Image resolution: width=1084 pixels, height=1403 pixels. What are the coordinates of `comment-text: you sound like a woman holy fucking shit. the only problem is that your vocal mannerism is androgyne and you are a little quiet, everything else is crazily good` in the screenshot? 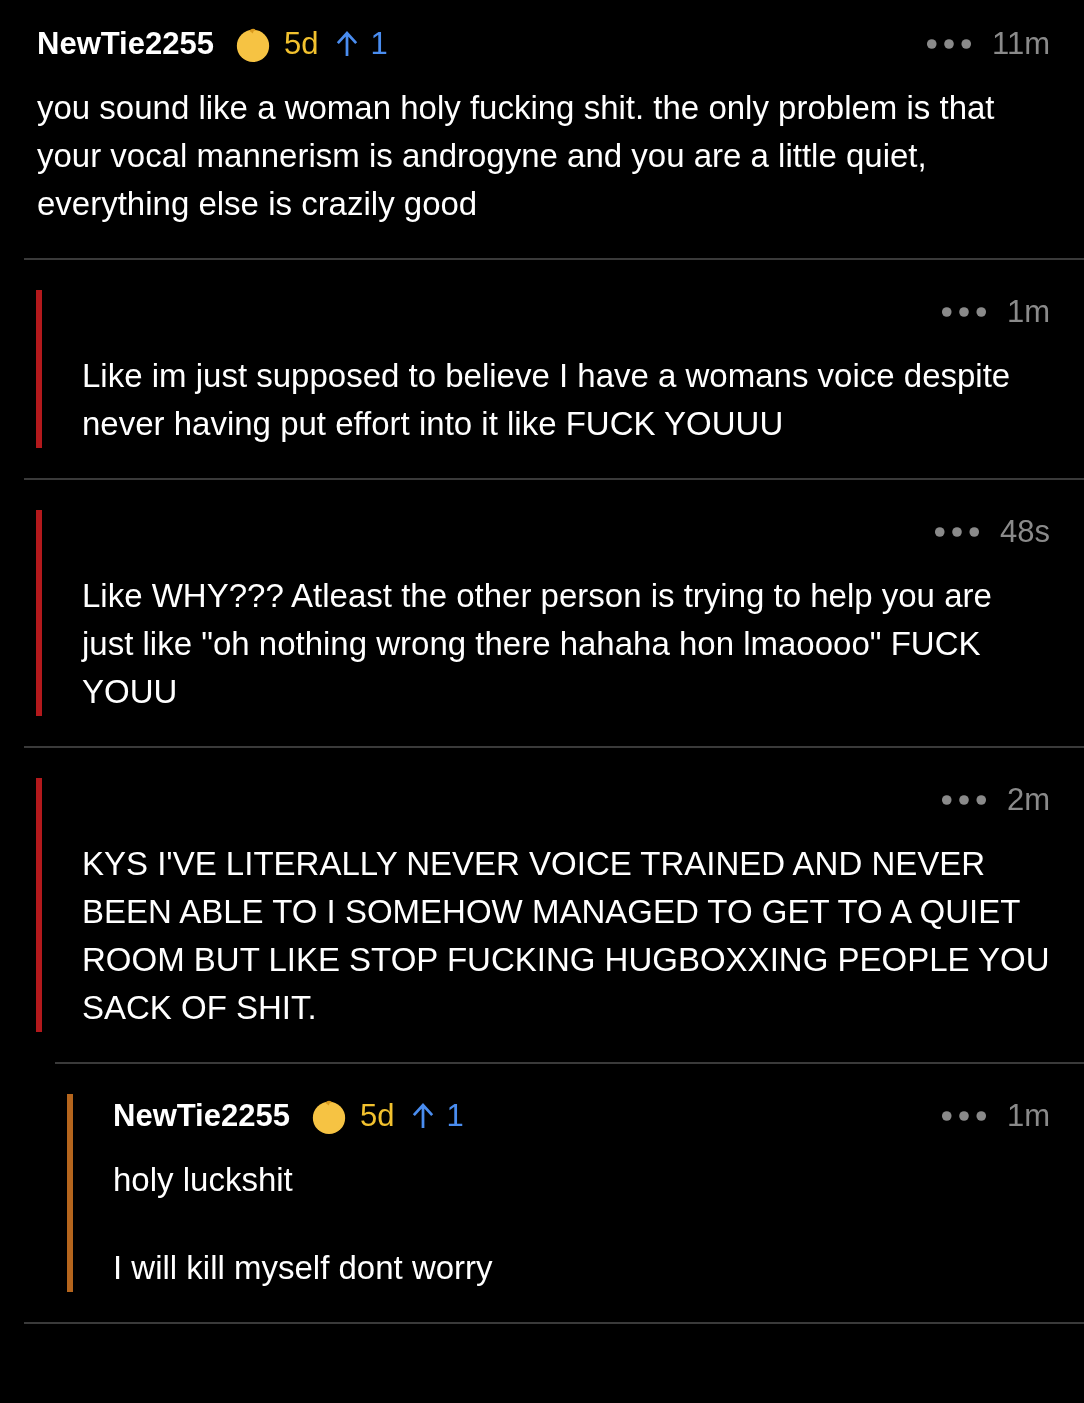 It's located at (516, 156).